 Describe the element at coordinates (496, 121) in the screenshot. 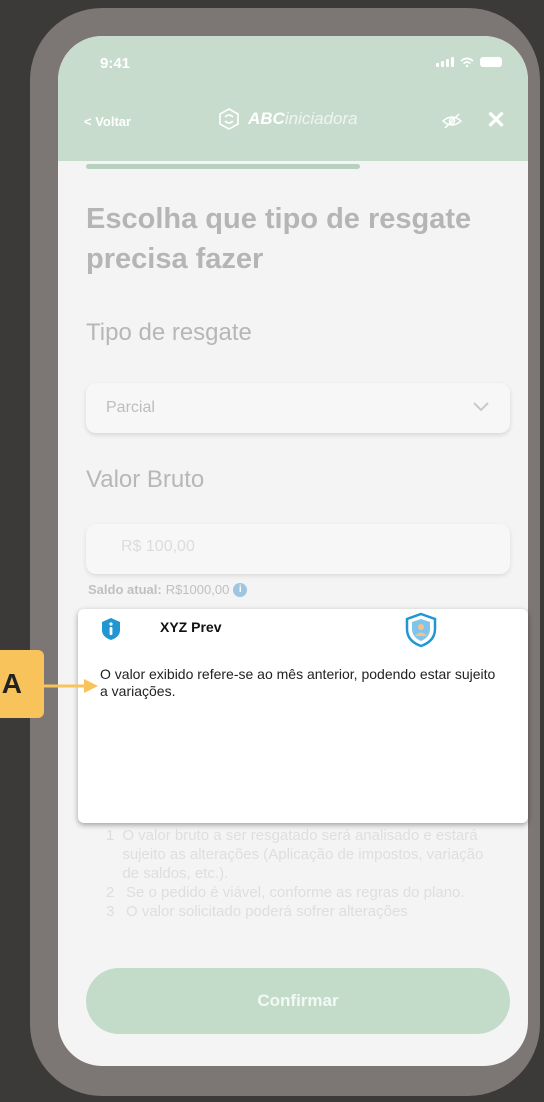

I see `close-icon: ✕` at that location.